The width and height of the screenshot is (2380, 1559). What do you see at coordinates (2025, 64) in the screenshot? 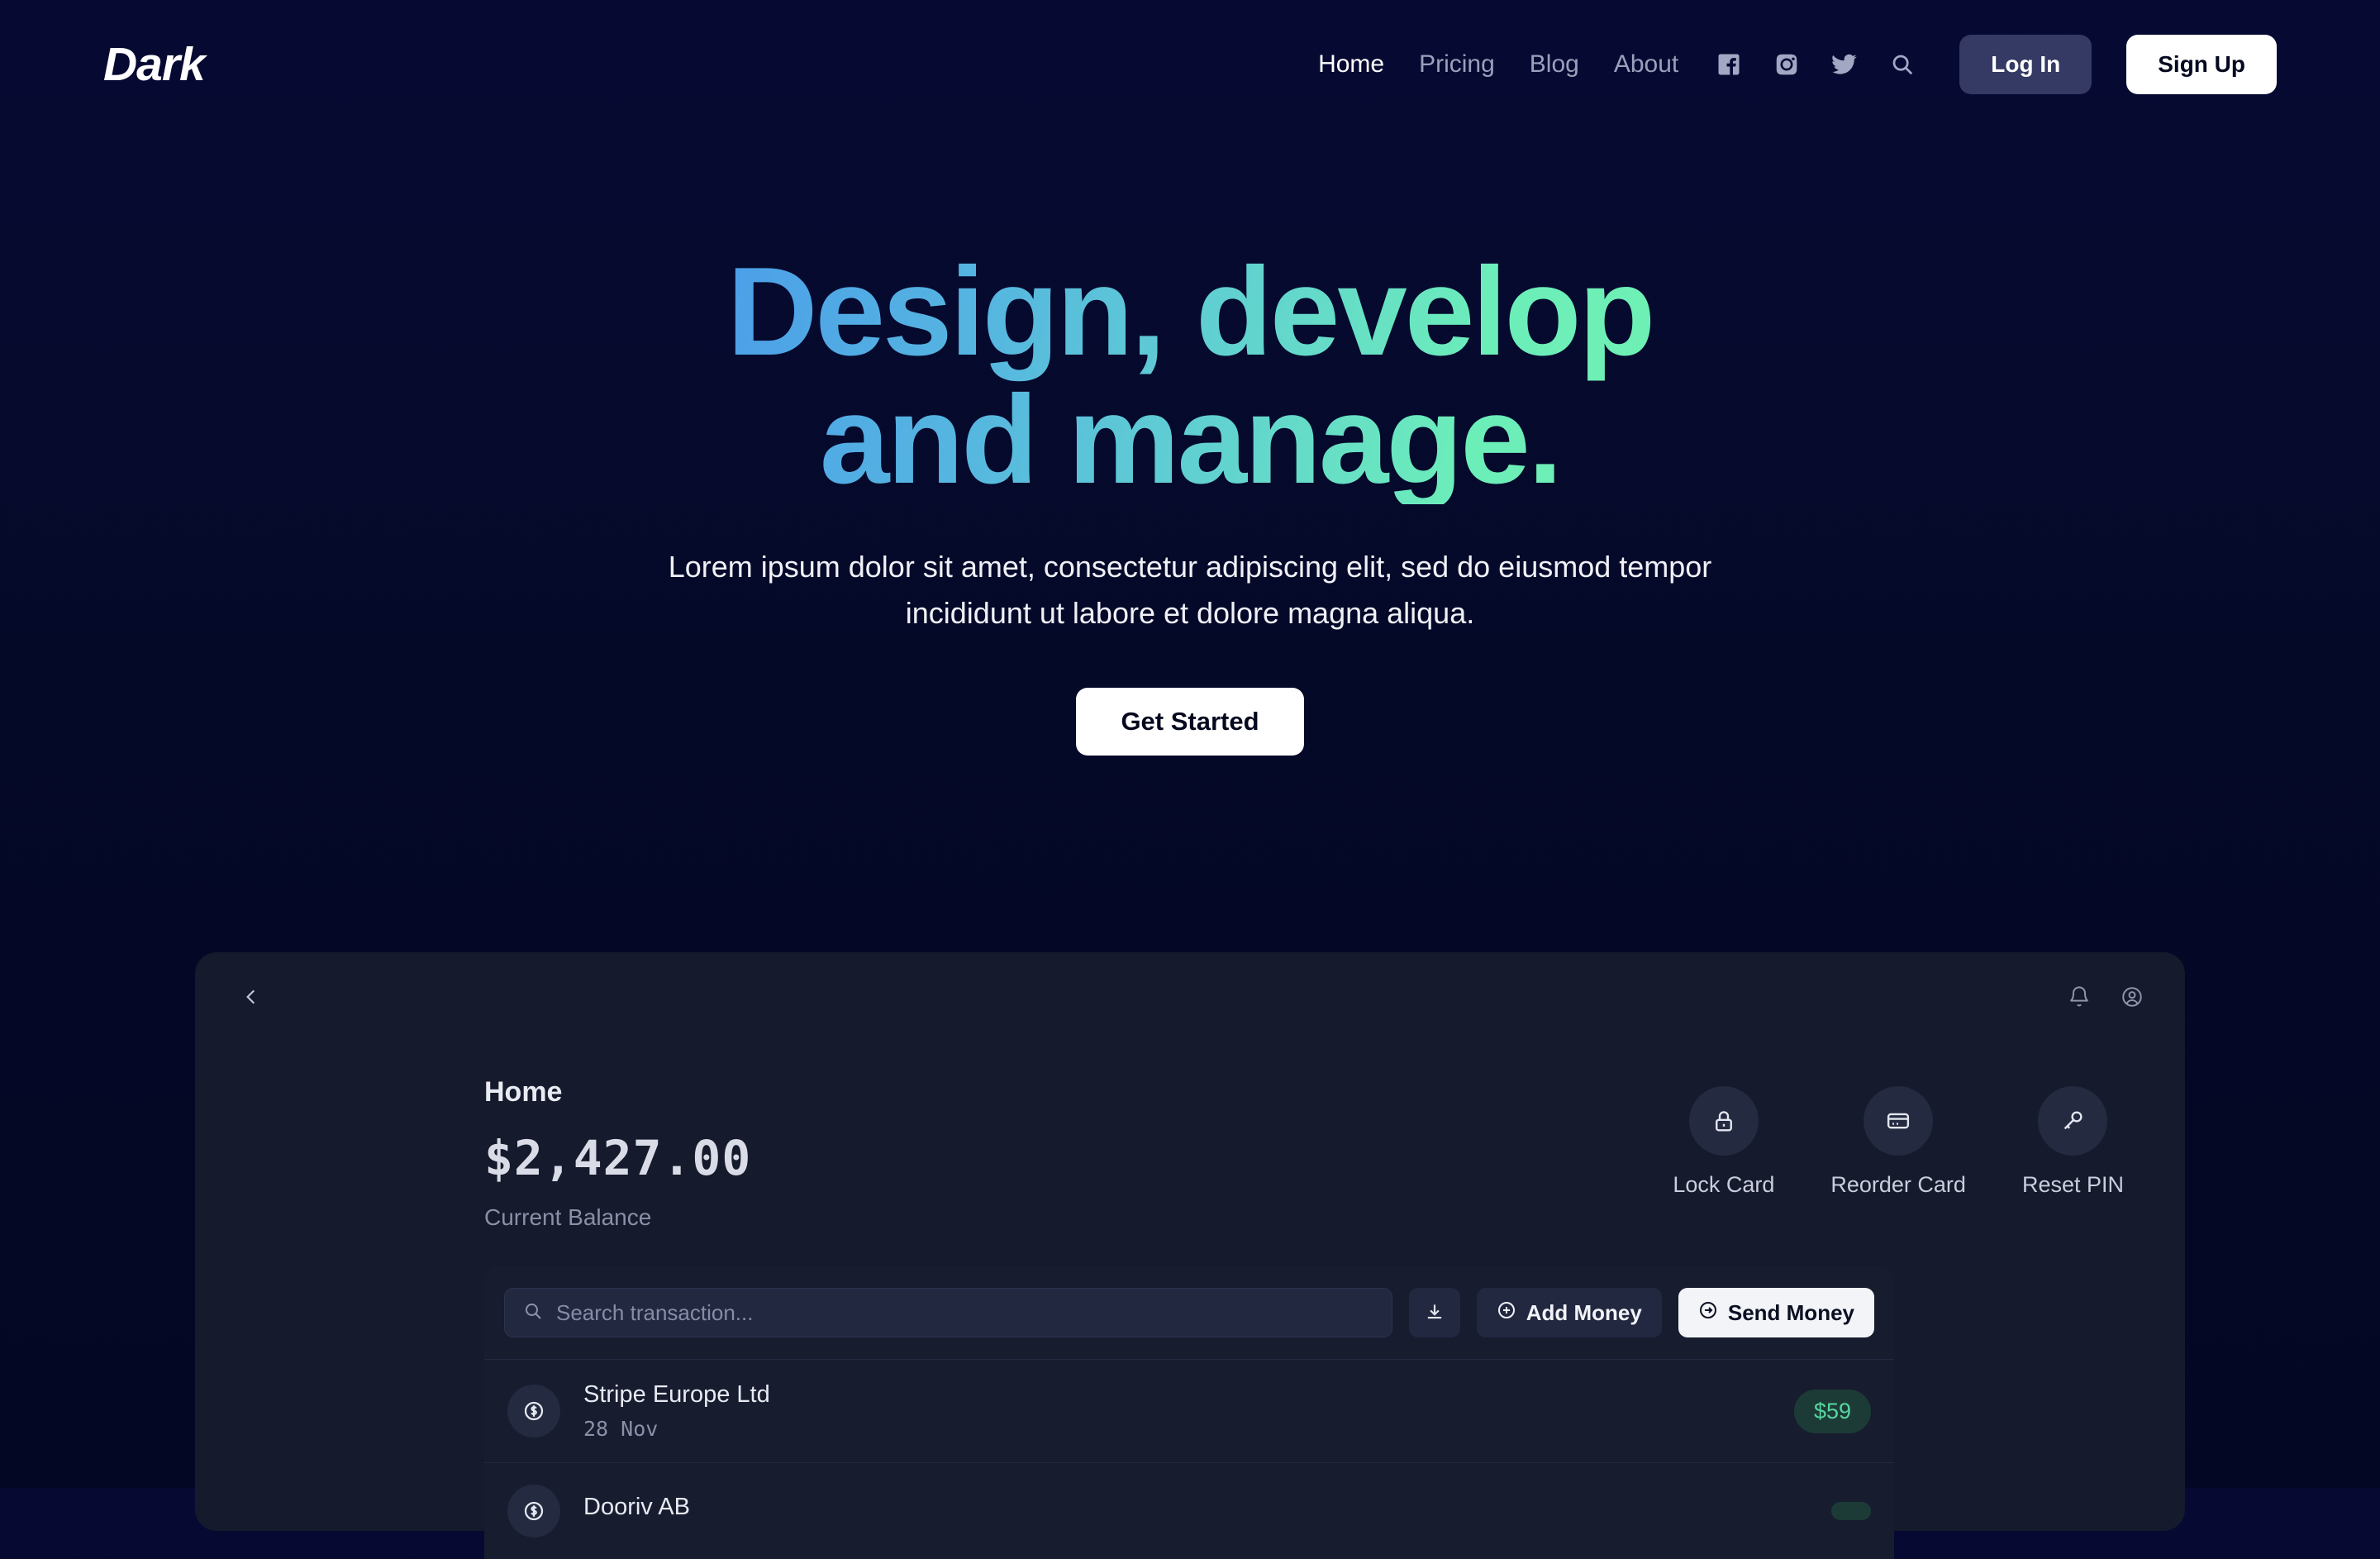
I see `login-button: Log In` at bounding box center [2025, 64].